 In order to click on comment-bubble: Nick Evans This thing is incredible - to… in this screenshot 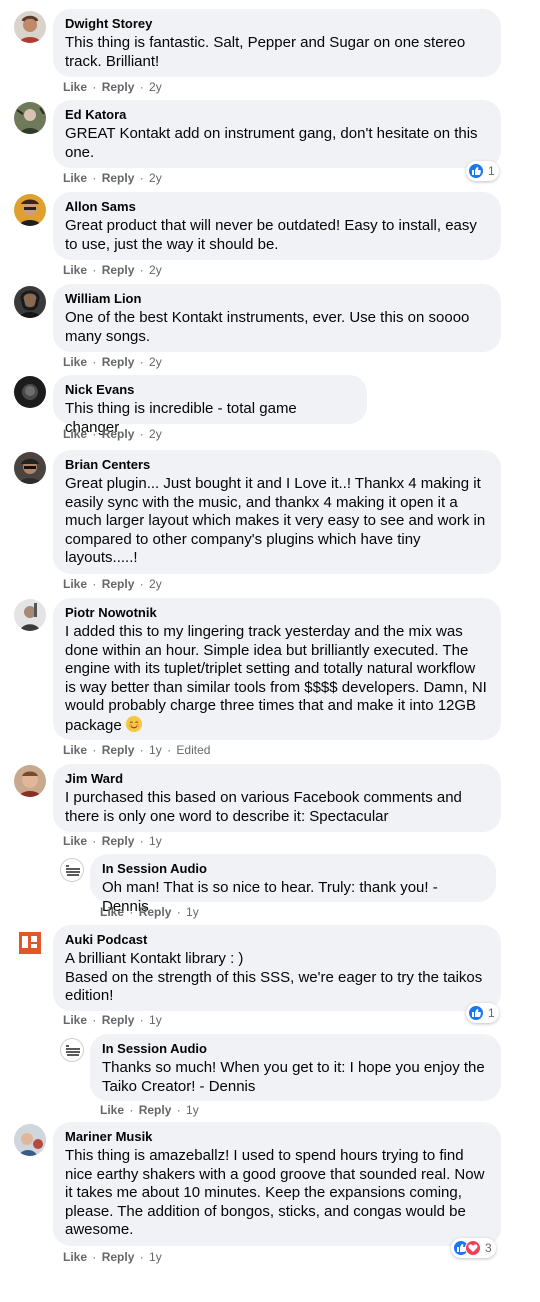, I will do `click(210, 405)`.